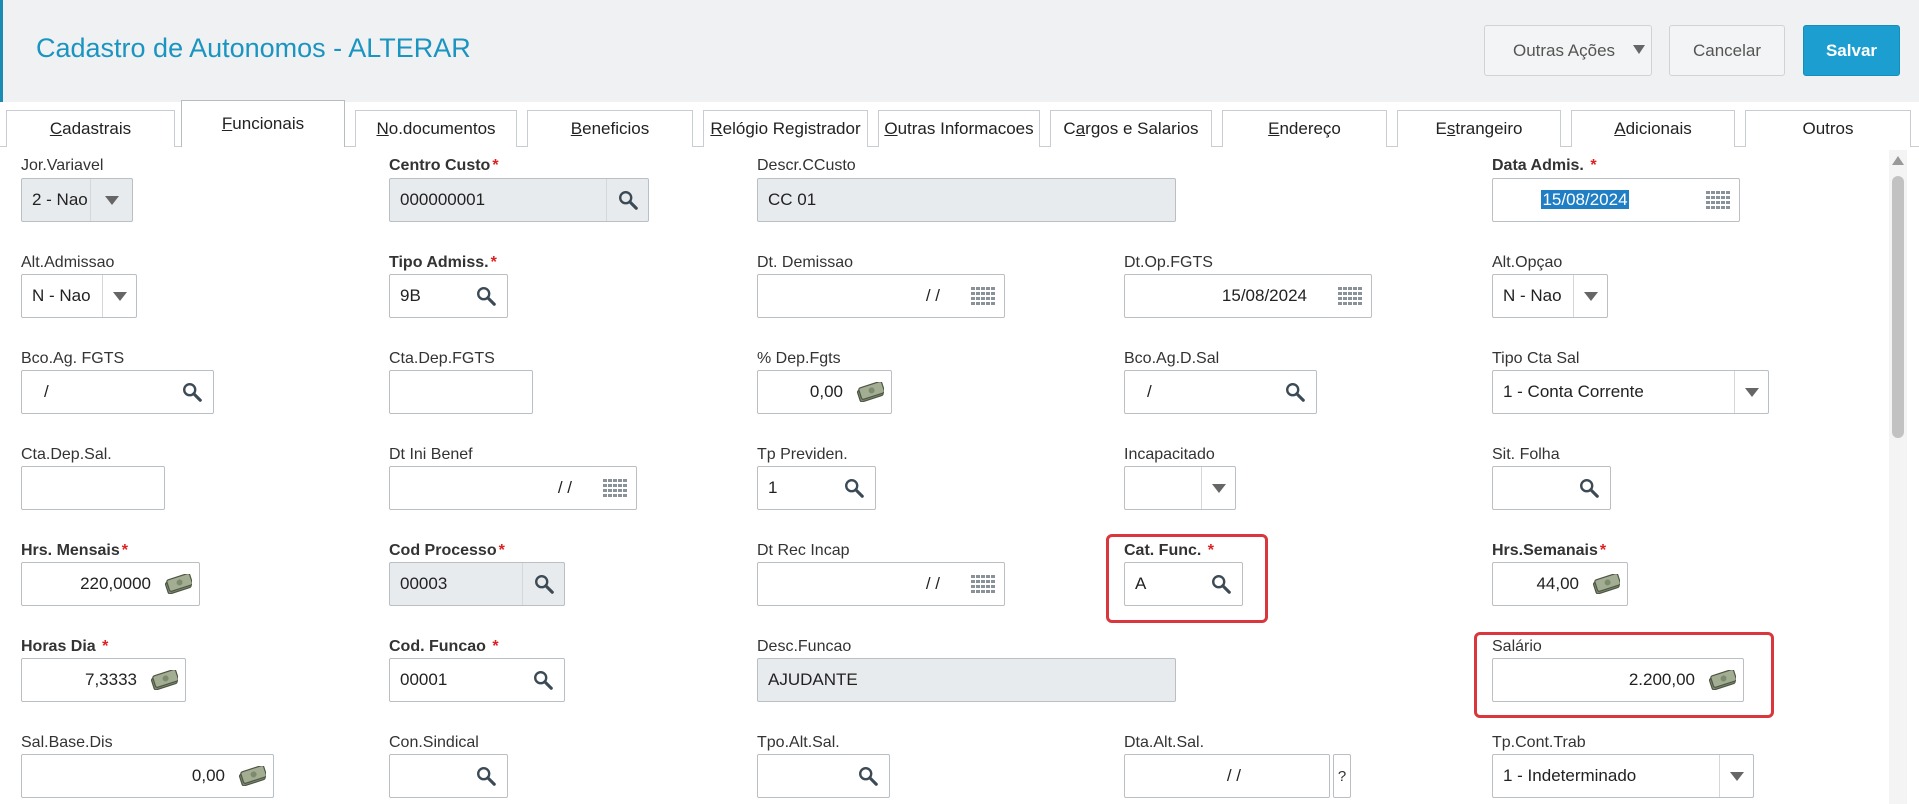  What do you see at coordinates (1727, 50) in the screenshot?
I see `cancel-button: Cancelar` at bounding box center [1727, 50].